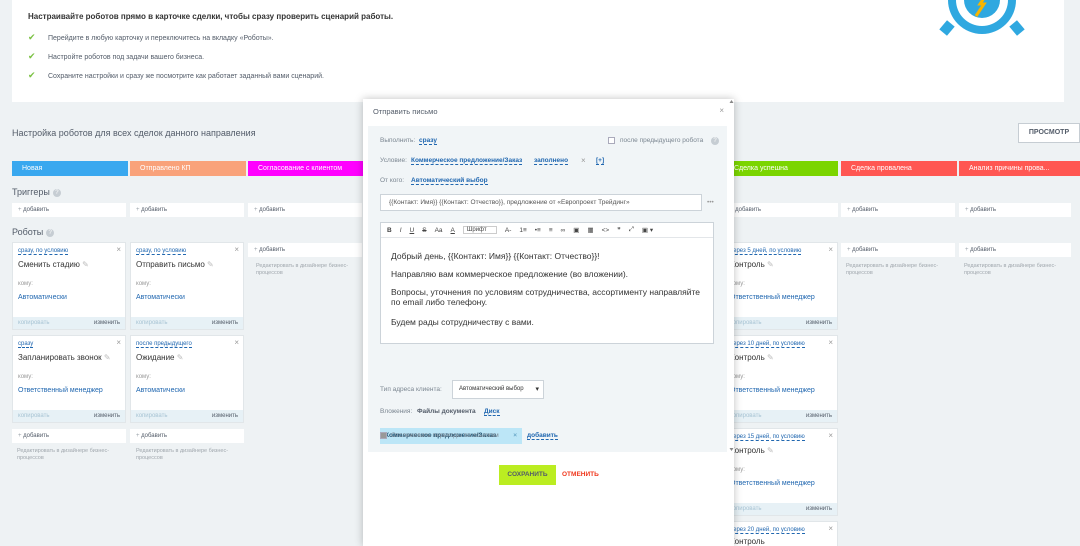 This screenshot has width=1080, height=546. I want to click on table-icon: ▦, so click(590, 230).